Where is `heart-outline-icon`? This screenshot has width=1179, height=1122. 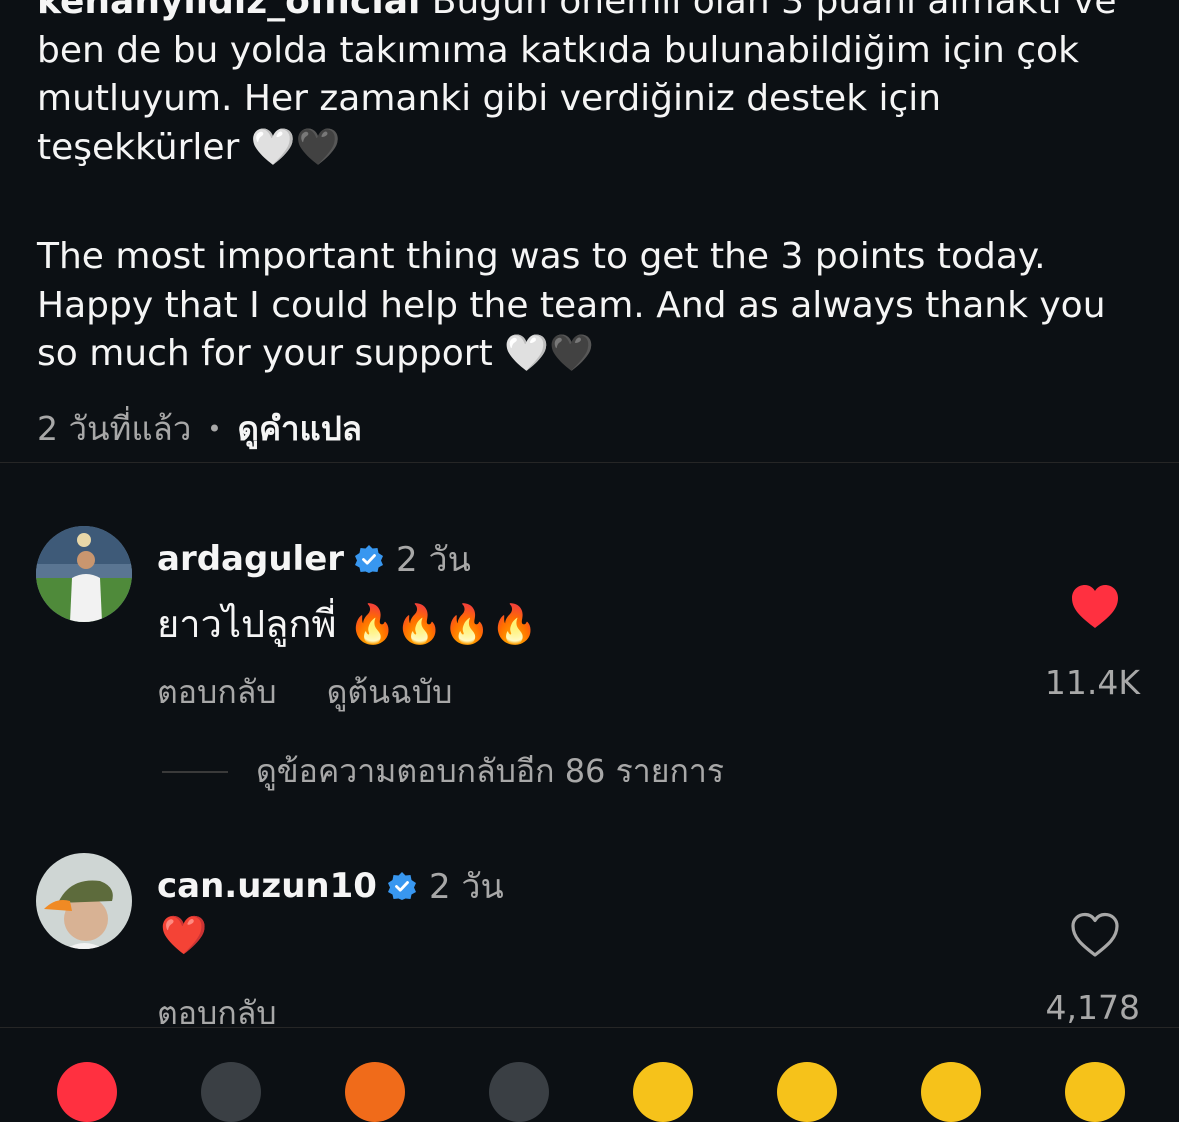 heart-outline-icon is located at coordinates (1095, 937).